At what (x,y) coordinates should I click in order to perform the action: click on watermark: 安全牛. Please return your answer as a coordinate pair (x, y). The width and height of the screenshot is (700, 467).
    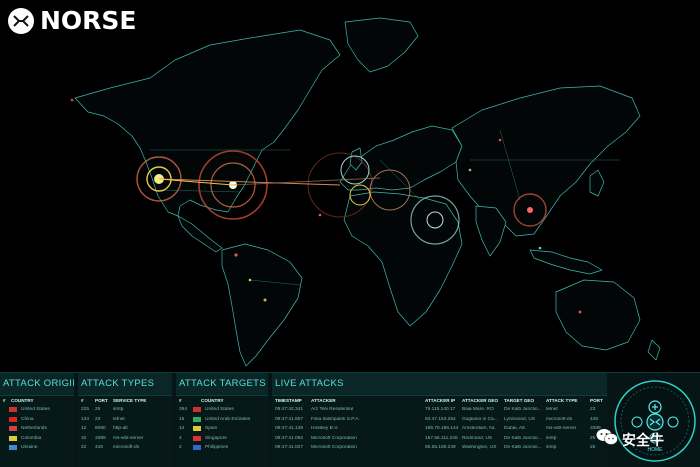
    Looking at the image, I should click on (630, 439).